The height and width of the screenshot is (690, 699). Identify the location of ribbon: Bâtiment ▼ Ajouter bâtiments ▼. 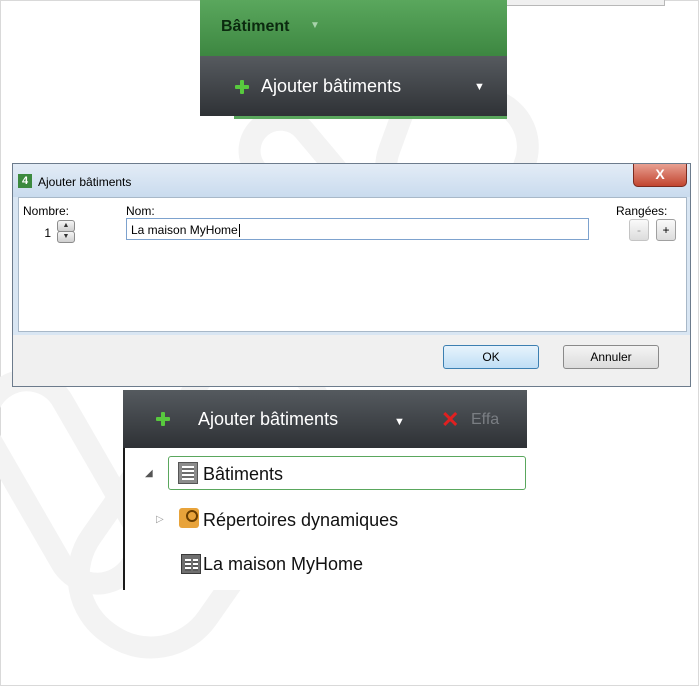
(353, 60).